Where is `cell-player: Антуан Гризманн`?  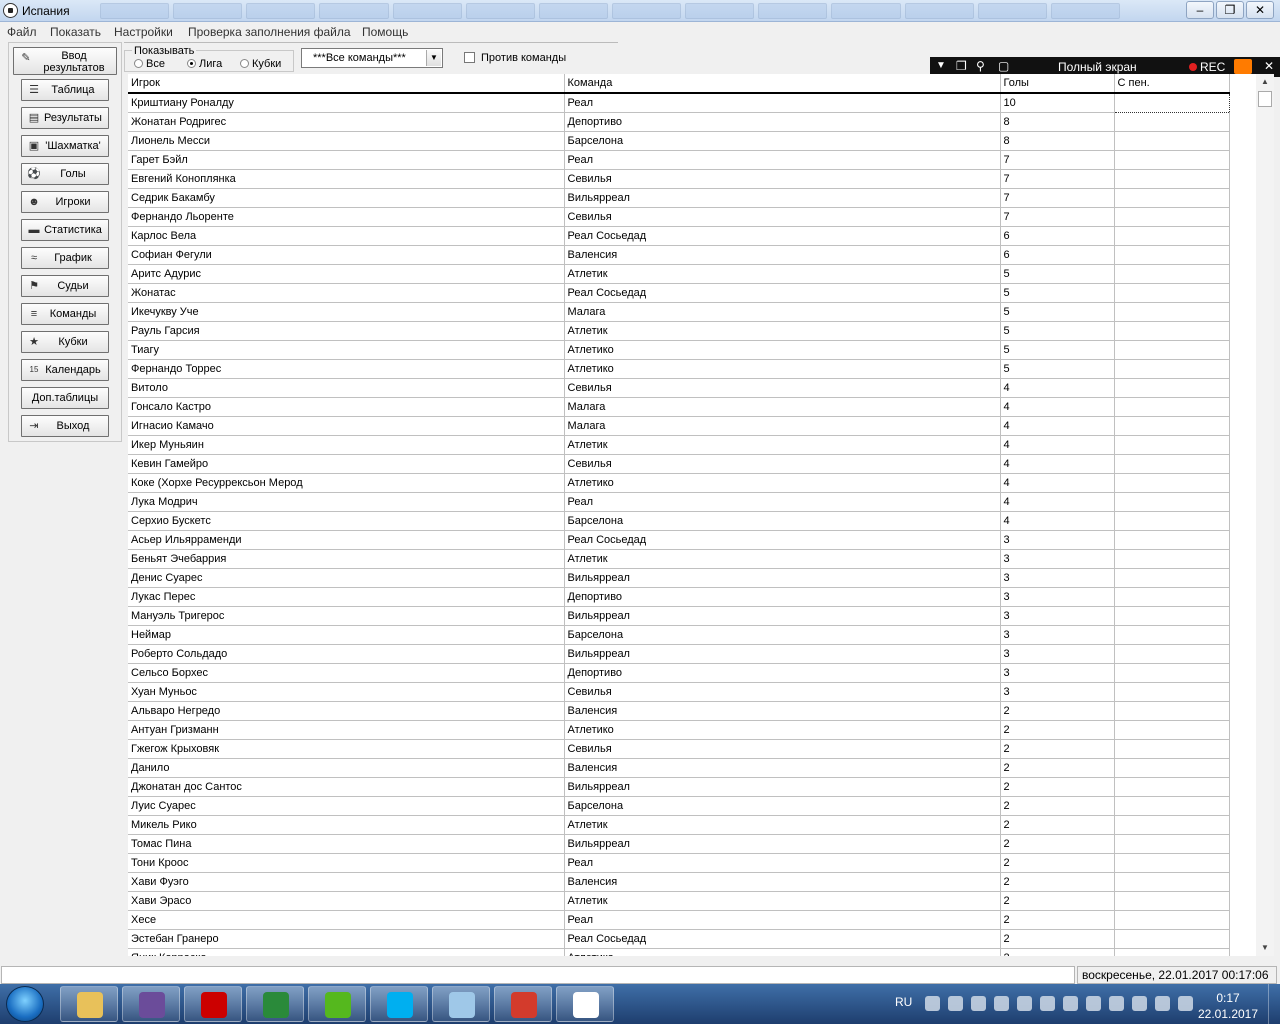 cell-player: Антуан Гризманн is located at coordinates (346, 730).